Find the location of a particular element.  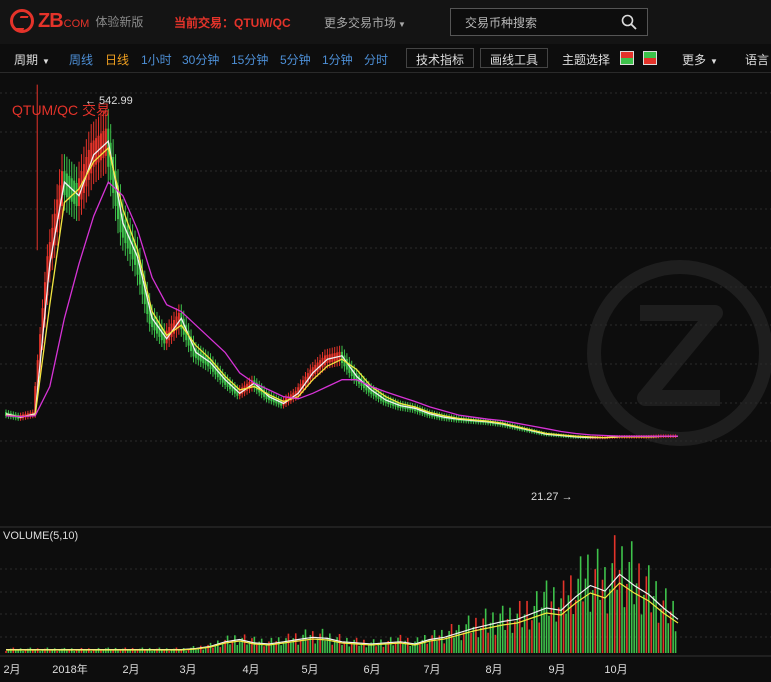

interval-15m: 15分钟 is located at coordinates (249, 59).